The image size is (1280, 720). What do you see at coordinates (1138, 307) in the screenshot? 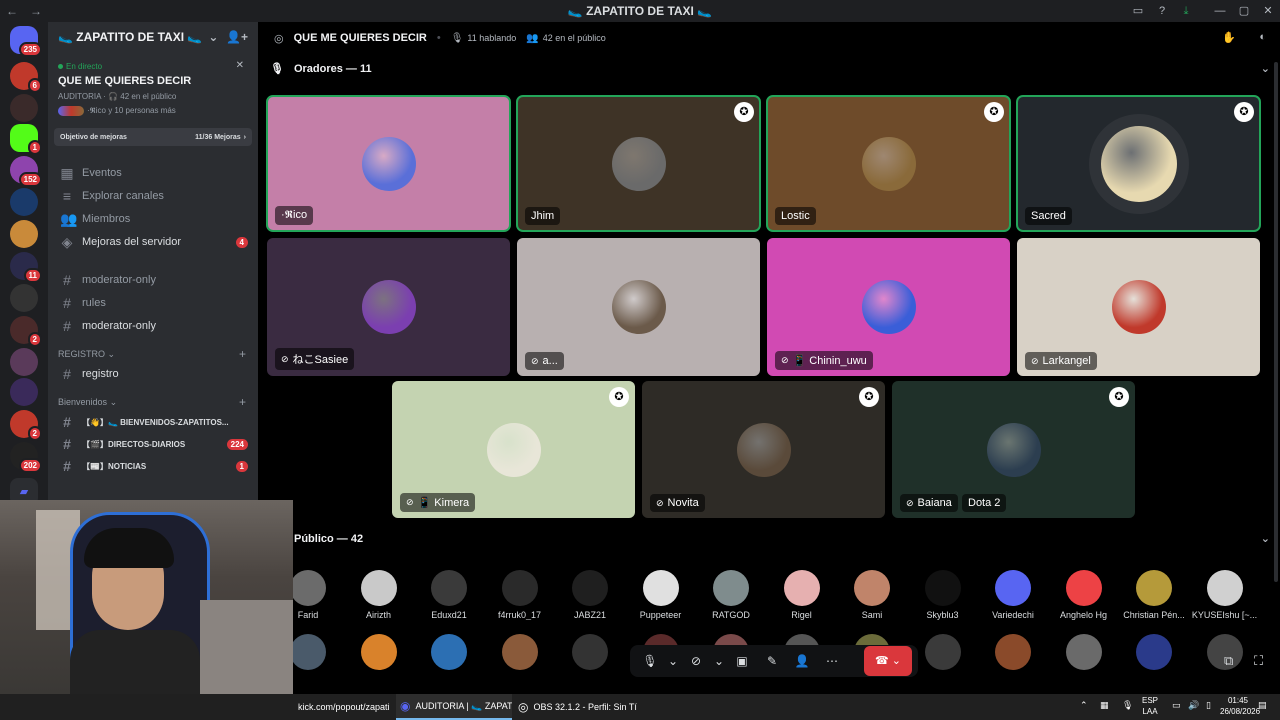
I see `speaker-tile: ⊘ Larkangel` at bounding box center [1138, 307].